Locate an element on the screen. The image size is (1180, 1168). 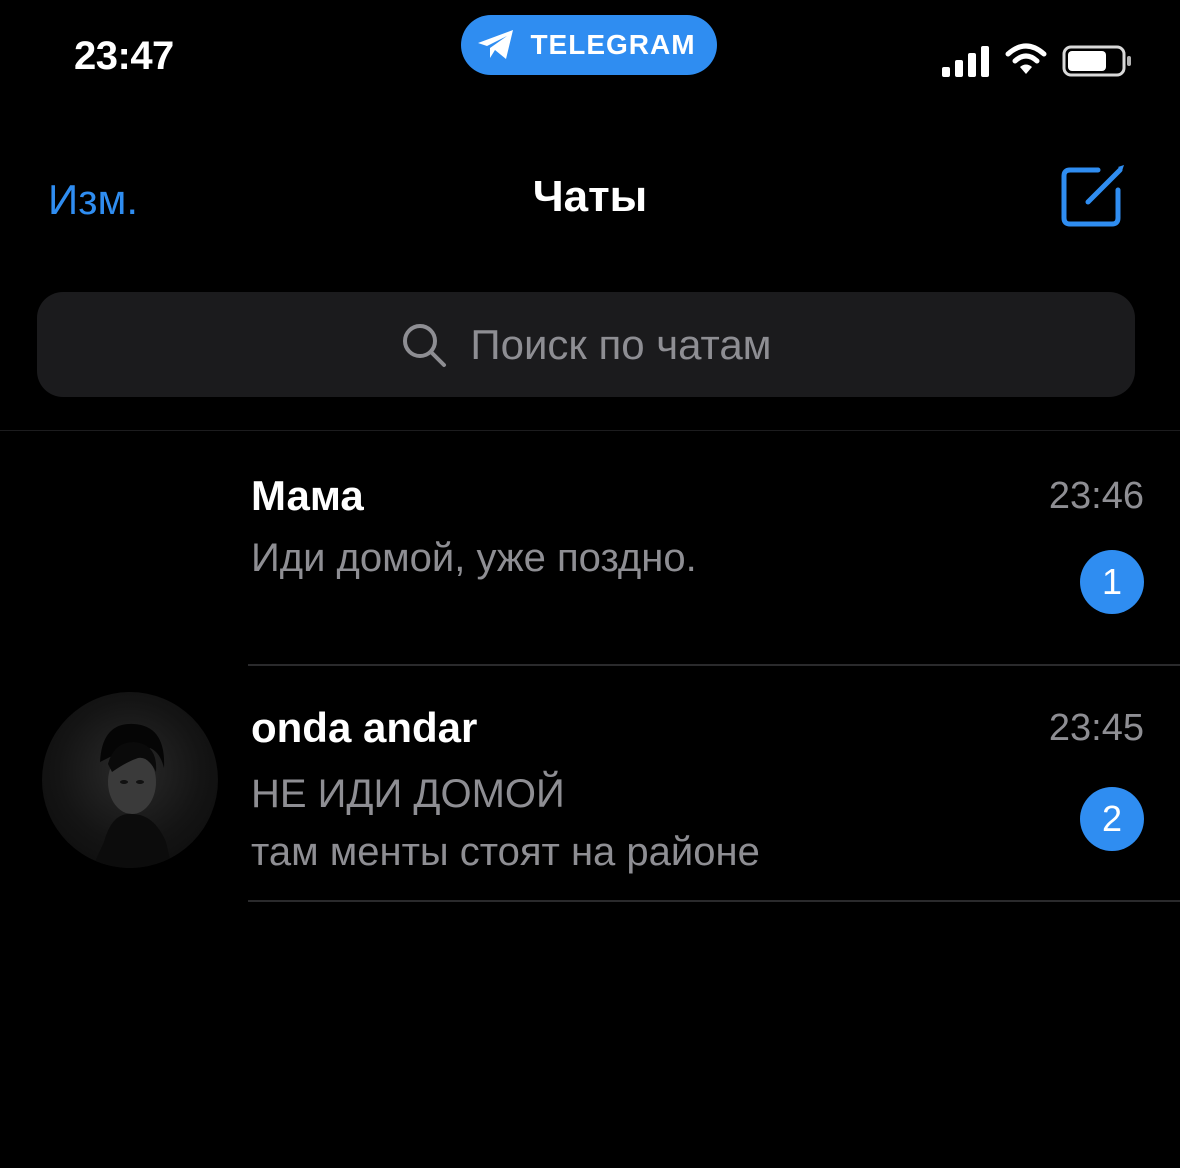
search-input: Поиск по чатам is located at coordinates (586, 344).